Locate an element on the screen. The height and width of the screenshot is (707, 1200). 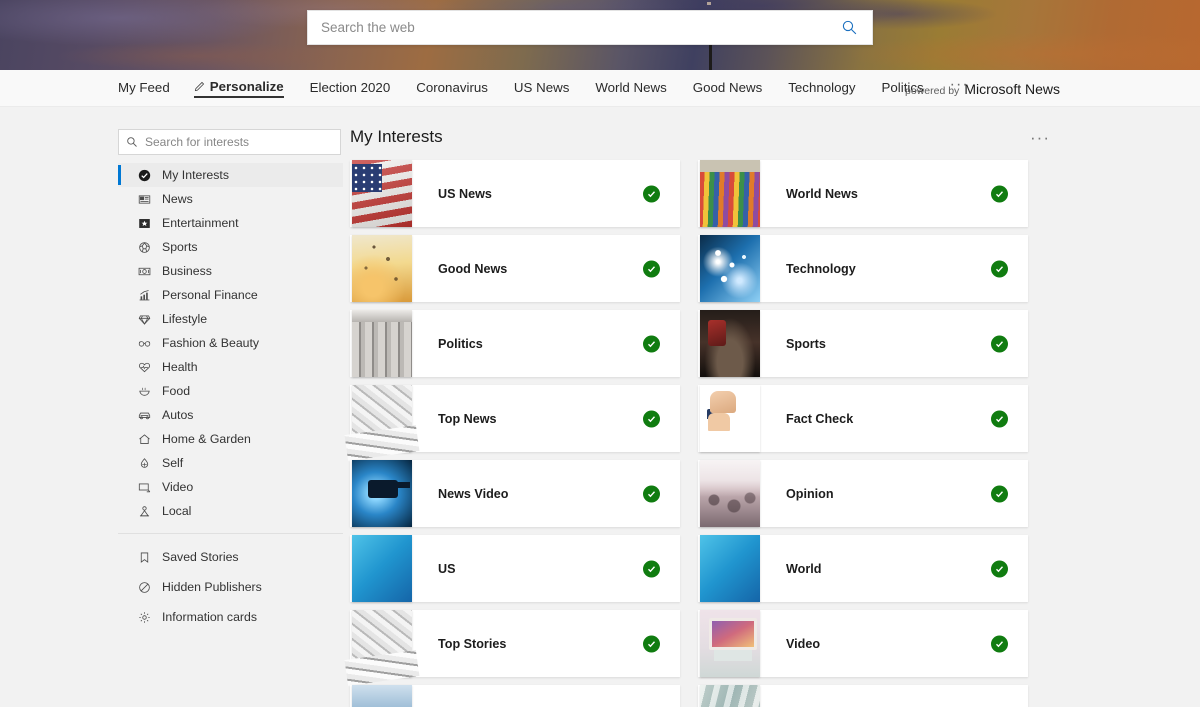
interest-card-video: Video is located at coordinates (863, 643).